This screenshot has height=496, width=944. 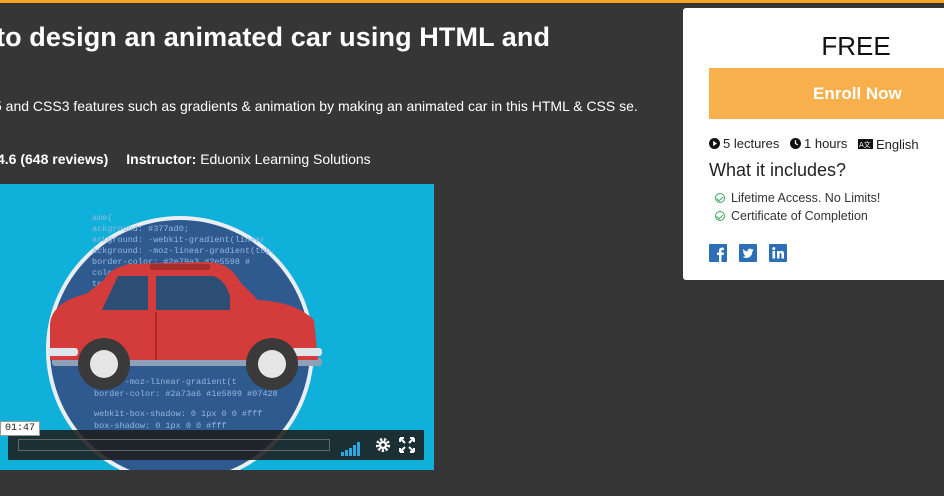 I want to click on course-facts: 5 lectures 1 hours A文 English, so click(x=817, y=144).